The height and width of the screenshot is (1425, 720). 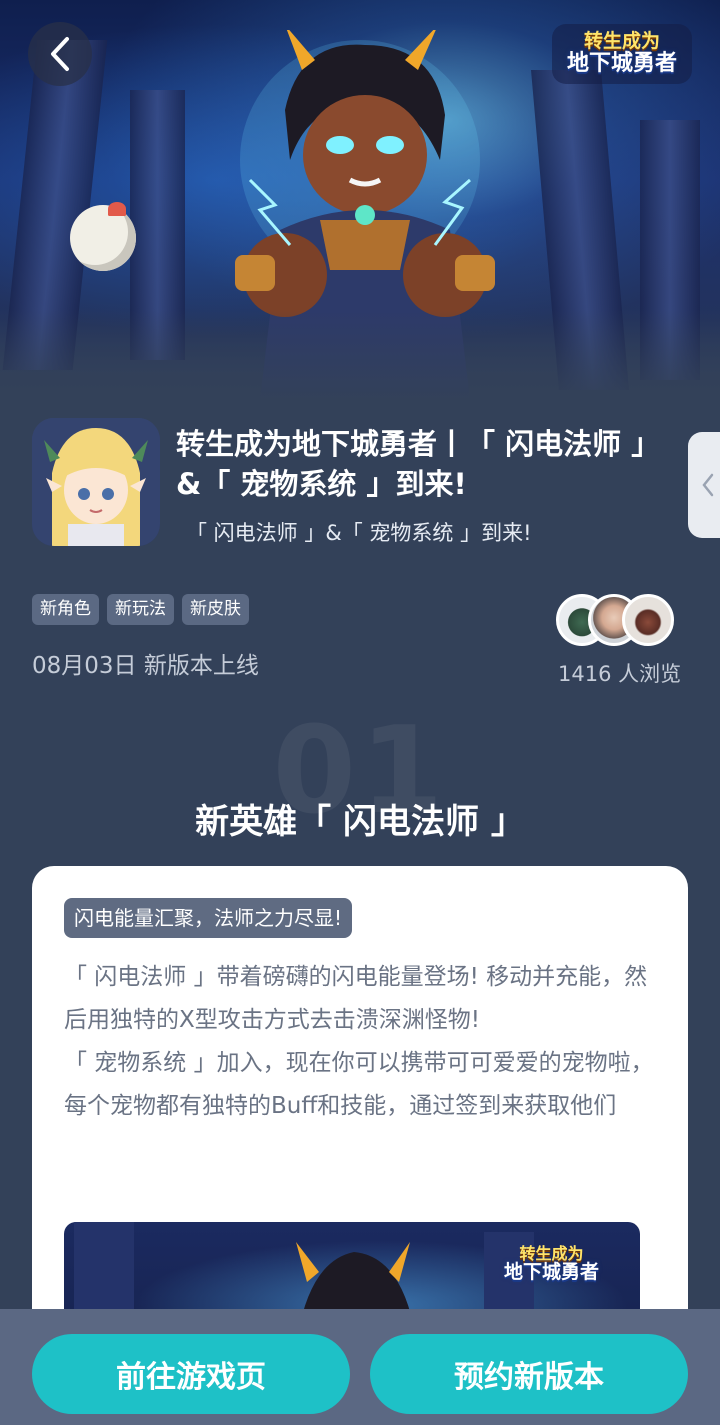 What do you see at coordinates (648, 620) in the screenshot?
I see `avatar` at bounding box center [648, 620].